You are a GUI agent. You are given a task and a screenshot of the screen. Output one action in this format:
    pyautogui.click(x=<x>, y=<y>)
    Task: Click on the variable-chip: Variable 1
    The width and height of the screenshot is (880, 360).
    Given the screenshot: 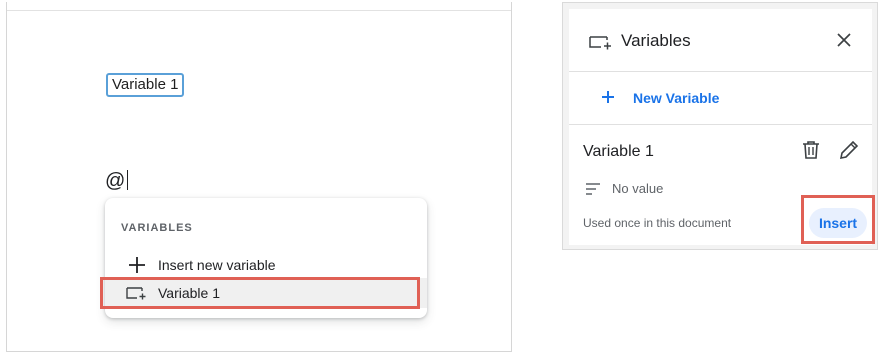 What is the action you would take?
    pyautogui.click(x=145, y=85)
    